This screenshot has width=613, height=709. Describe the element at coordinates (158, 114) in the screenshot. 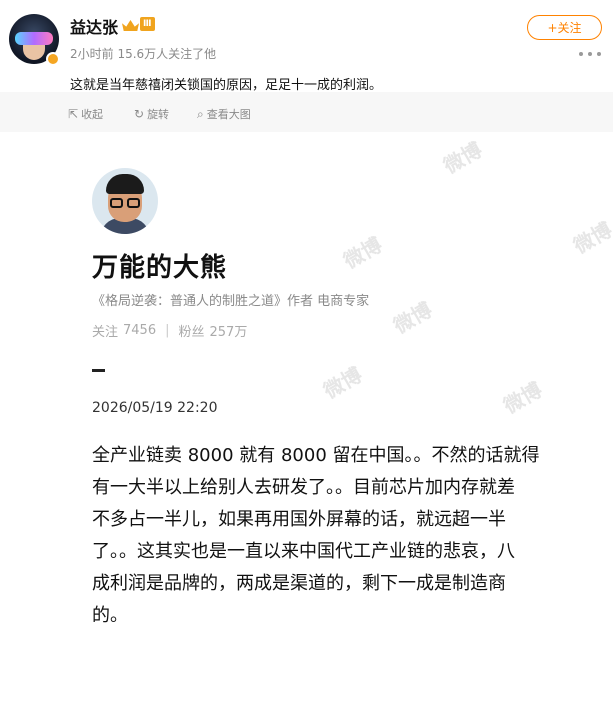

I see `rotate-label: 旋转` at that location.